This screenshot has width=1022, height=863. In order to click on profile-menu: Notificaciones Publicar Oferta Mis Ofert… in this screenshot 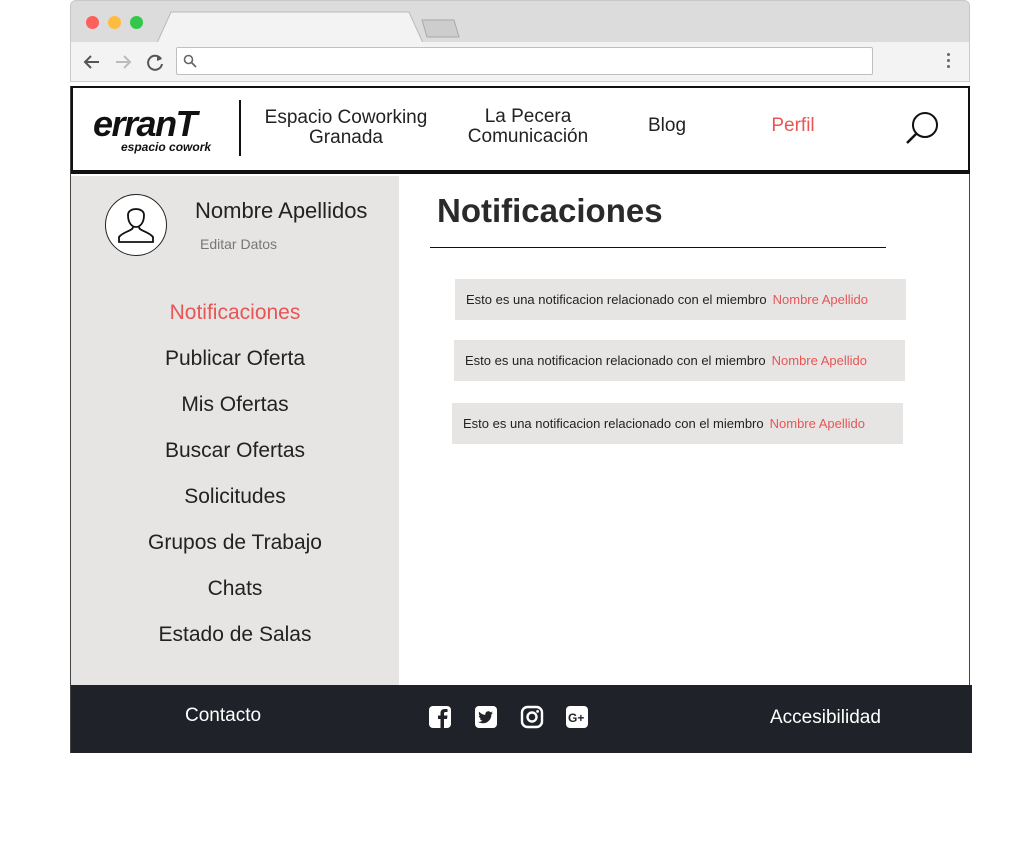, I will do `click(235, 480)`.